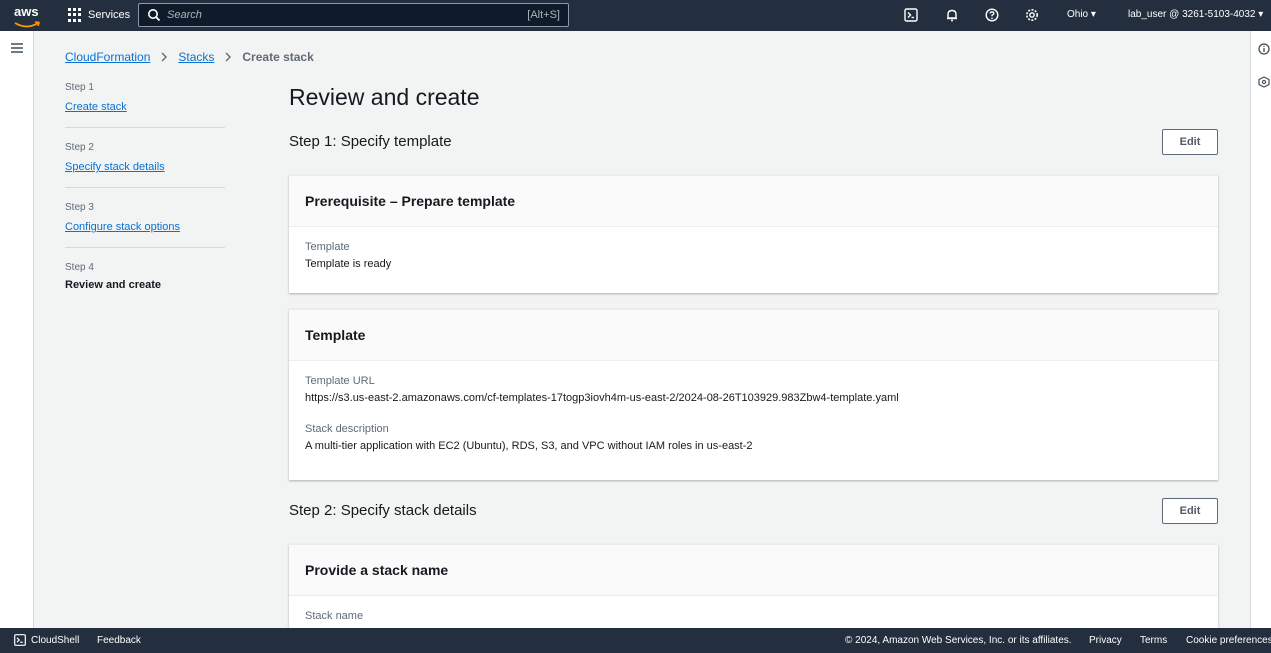  Describe the element at coordinates (109, 15) in the screenshot. I see `services-label: Services` at that location.